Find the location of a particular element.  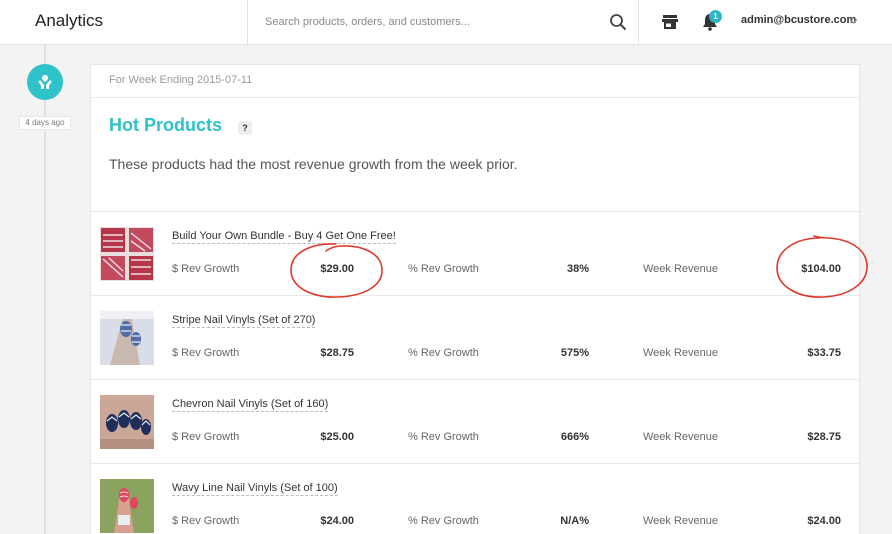

search-bar is located at coordinates (443, 22).